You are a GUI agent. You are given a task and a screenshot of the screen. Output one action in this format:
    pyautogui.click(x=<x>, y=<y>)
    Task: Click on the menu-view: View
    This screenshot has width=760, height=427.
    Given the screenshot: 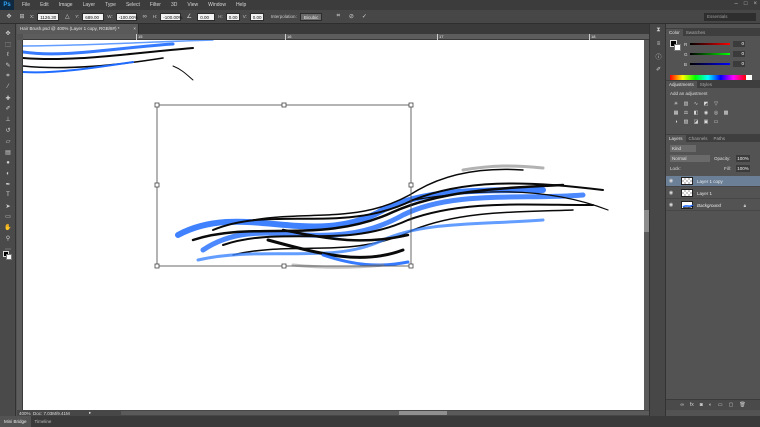 What is the action you would take?
    pyautogui.click(x=192, y=5)
    